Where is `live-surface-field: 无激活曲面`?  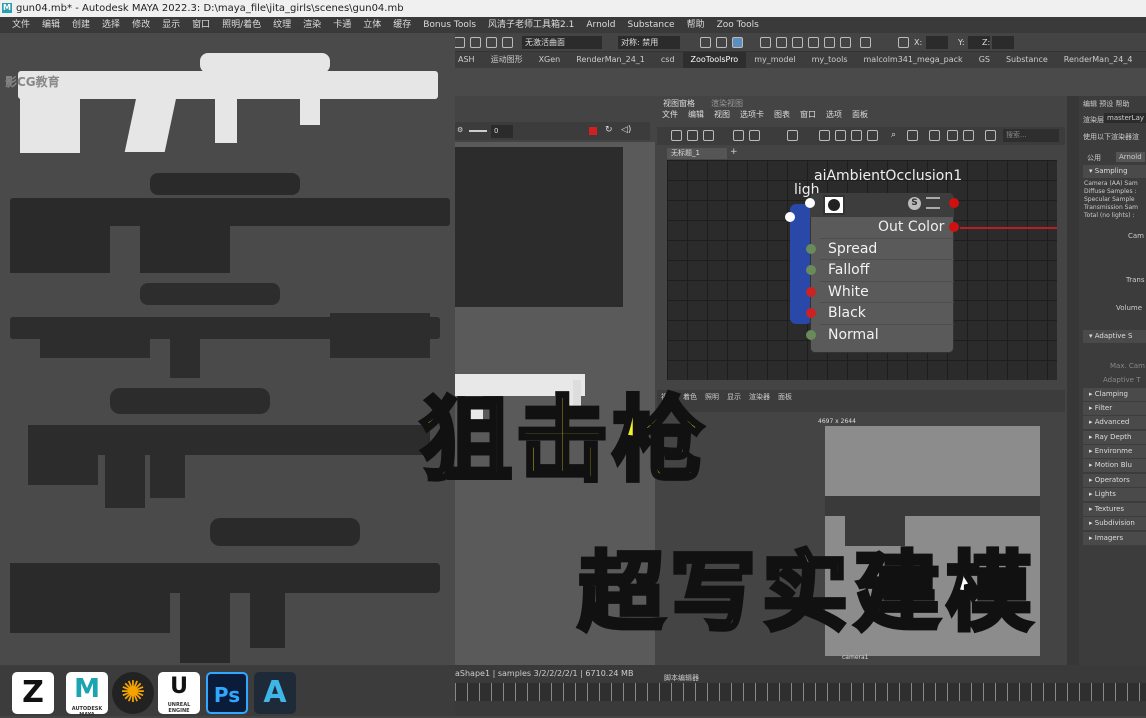
live-surface-field: 无激活曲面 is located at coordinates (562, 42).